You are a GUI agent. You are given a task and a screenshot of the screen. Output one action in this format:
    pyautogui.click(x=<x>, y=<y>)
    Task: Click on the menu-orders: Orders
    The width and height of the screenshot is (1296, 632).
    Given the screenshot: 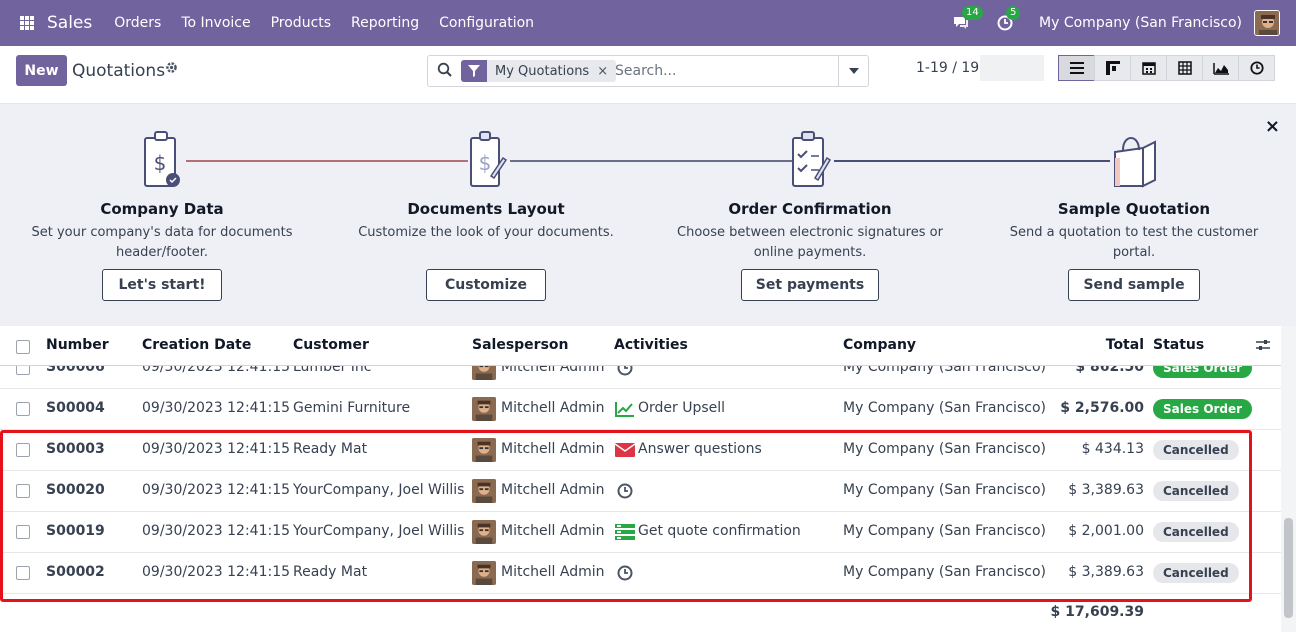 What is the action you would take?
    pyautogui.click(x=137, y=23)
    